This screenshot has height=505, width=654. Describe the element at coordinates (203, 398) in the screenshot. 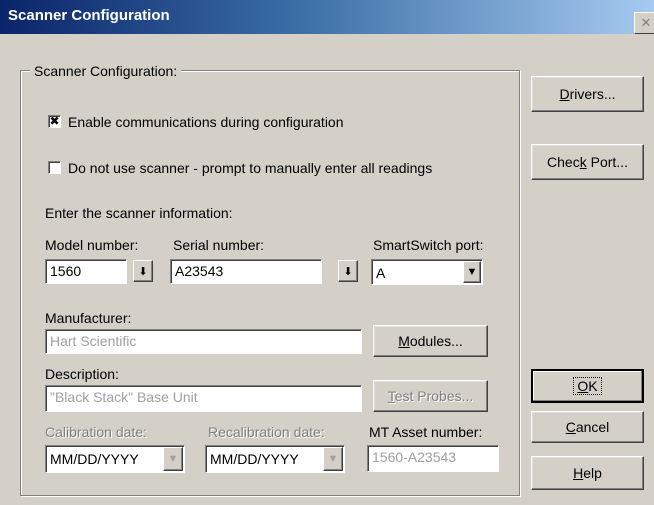

I see `description-field: "Black Stack" Base Unit` at that location.